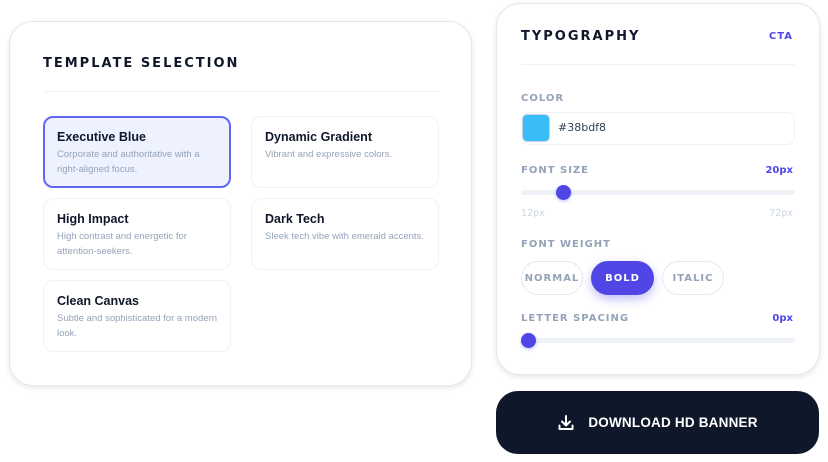 This screenshot has height=462, width=828. Describe the element at coordinates (582, 127) in the screenshot. I see `color-hex-value: #38bdf8` at that location.